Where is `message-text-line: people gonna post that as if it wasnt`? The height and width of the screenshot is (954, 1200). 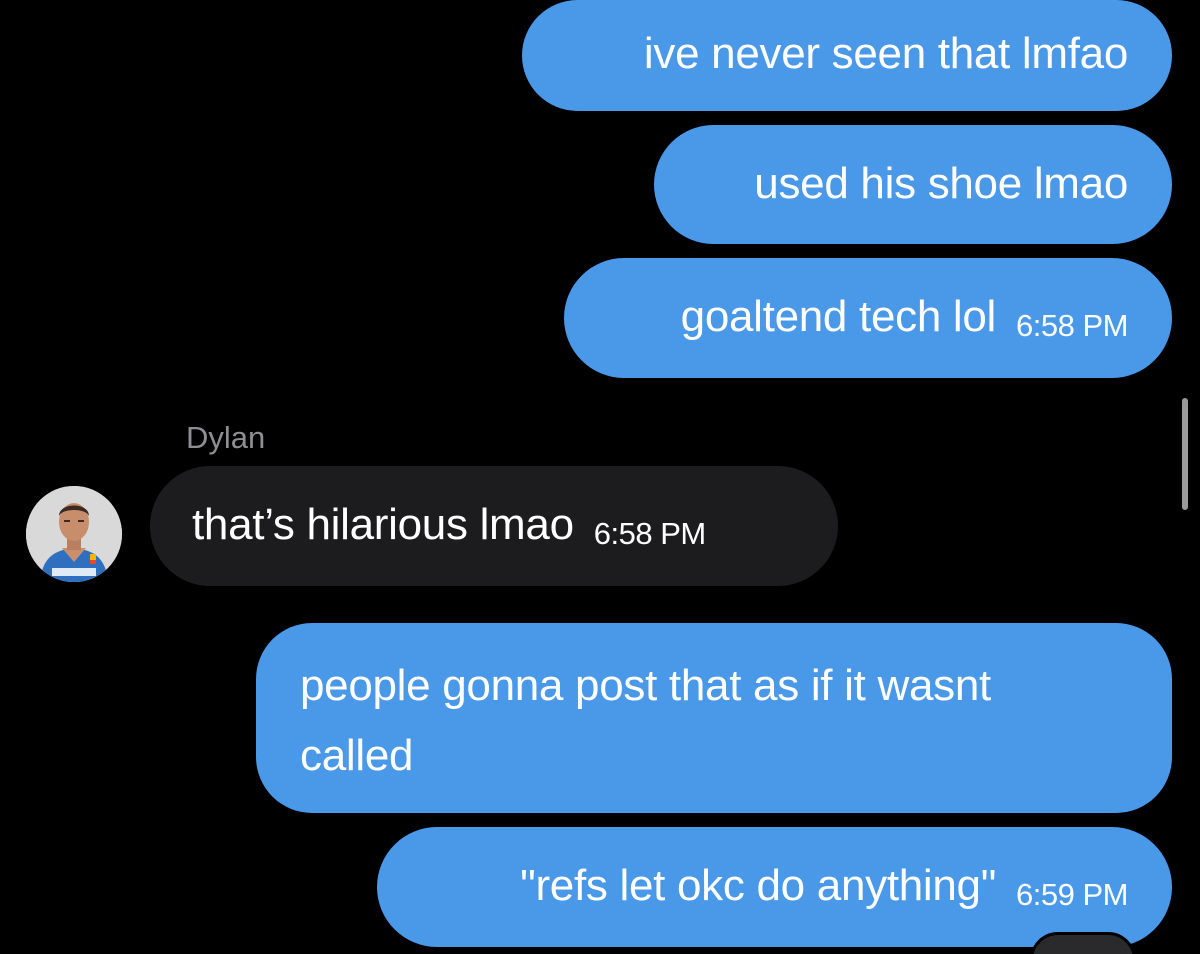 message-text-line: people gonna post that as if it wasnt is located at coordinates (645, 685).